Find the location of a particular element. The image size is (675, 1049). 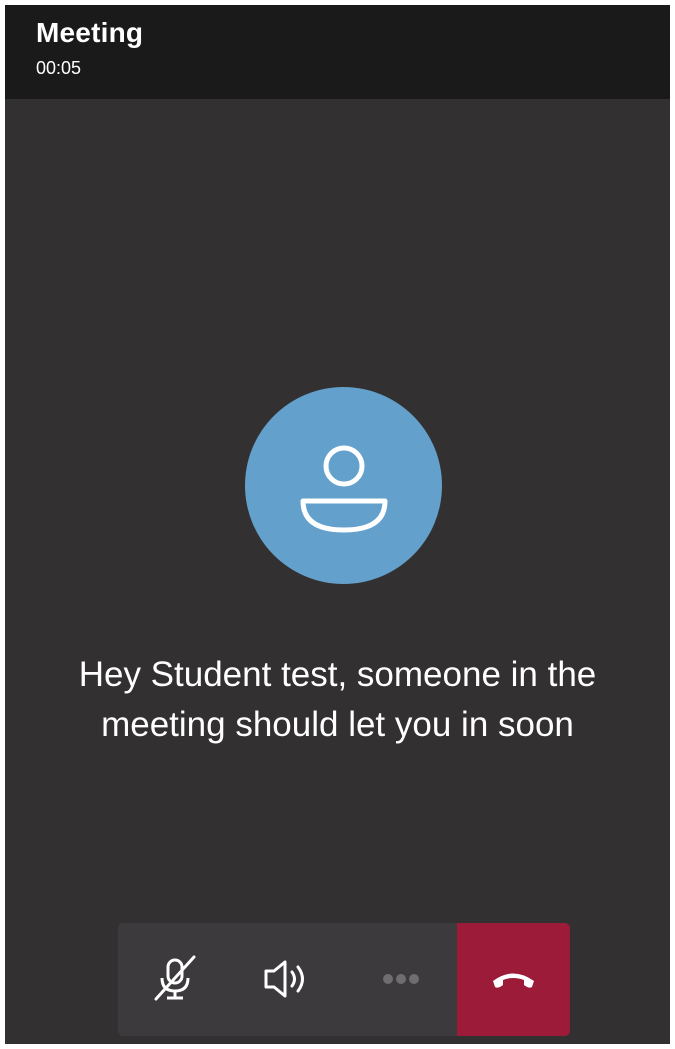

more-options-button is located at coordinates (400, 979).